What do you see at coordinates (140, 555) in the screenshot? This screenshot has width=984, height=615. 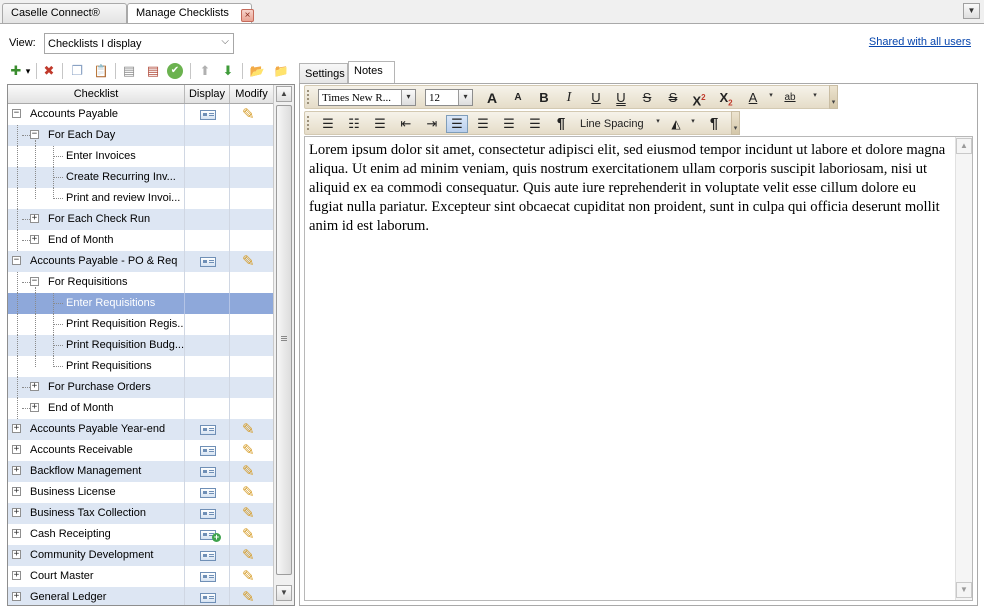 I see `tree-row: + Community Development ✎` at bounding box center [140, 555].